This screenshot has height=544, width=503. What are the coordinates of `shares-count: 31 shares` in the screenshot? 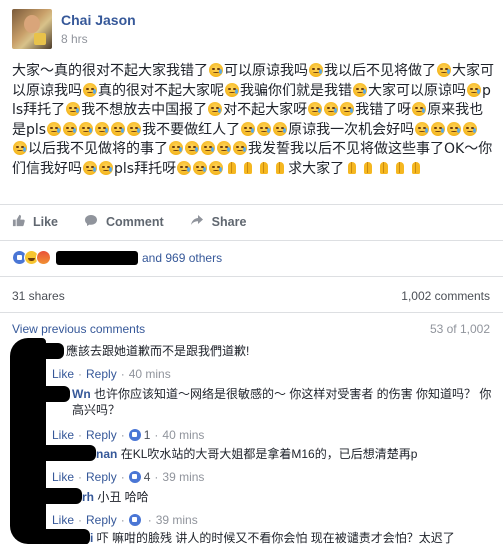 It's located at (38, 296).